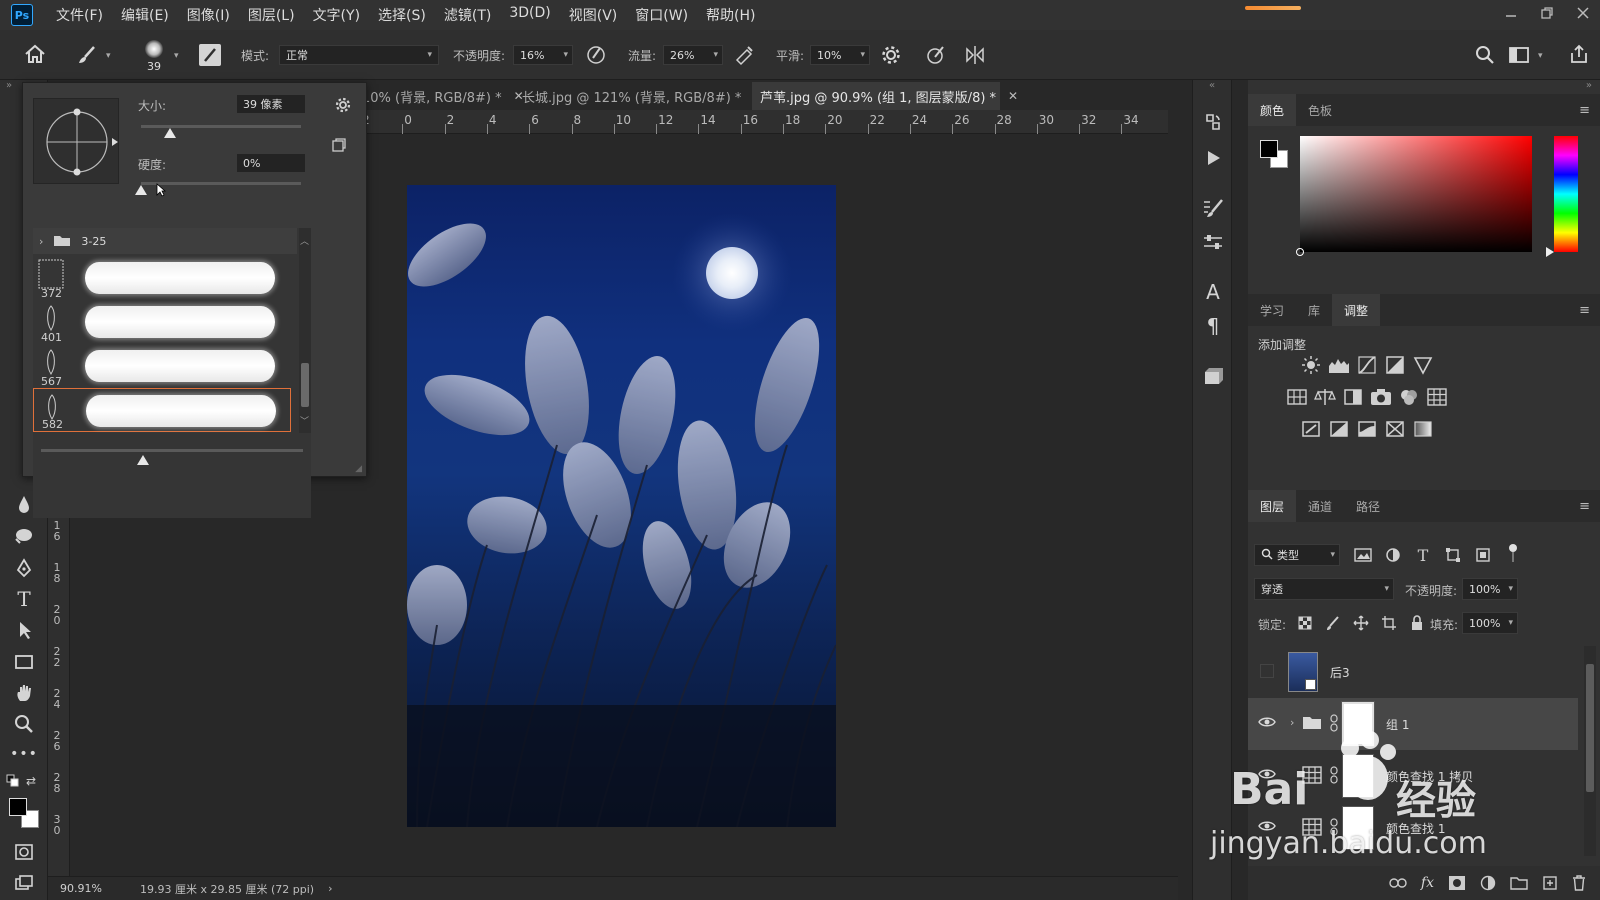 The image size is (1600, 900). Describe the element at coordinates (304, 420) in the screenshot. I see `scroll-down-icon: ﹀` at that location.